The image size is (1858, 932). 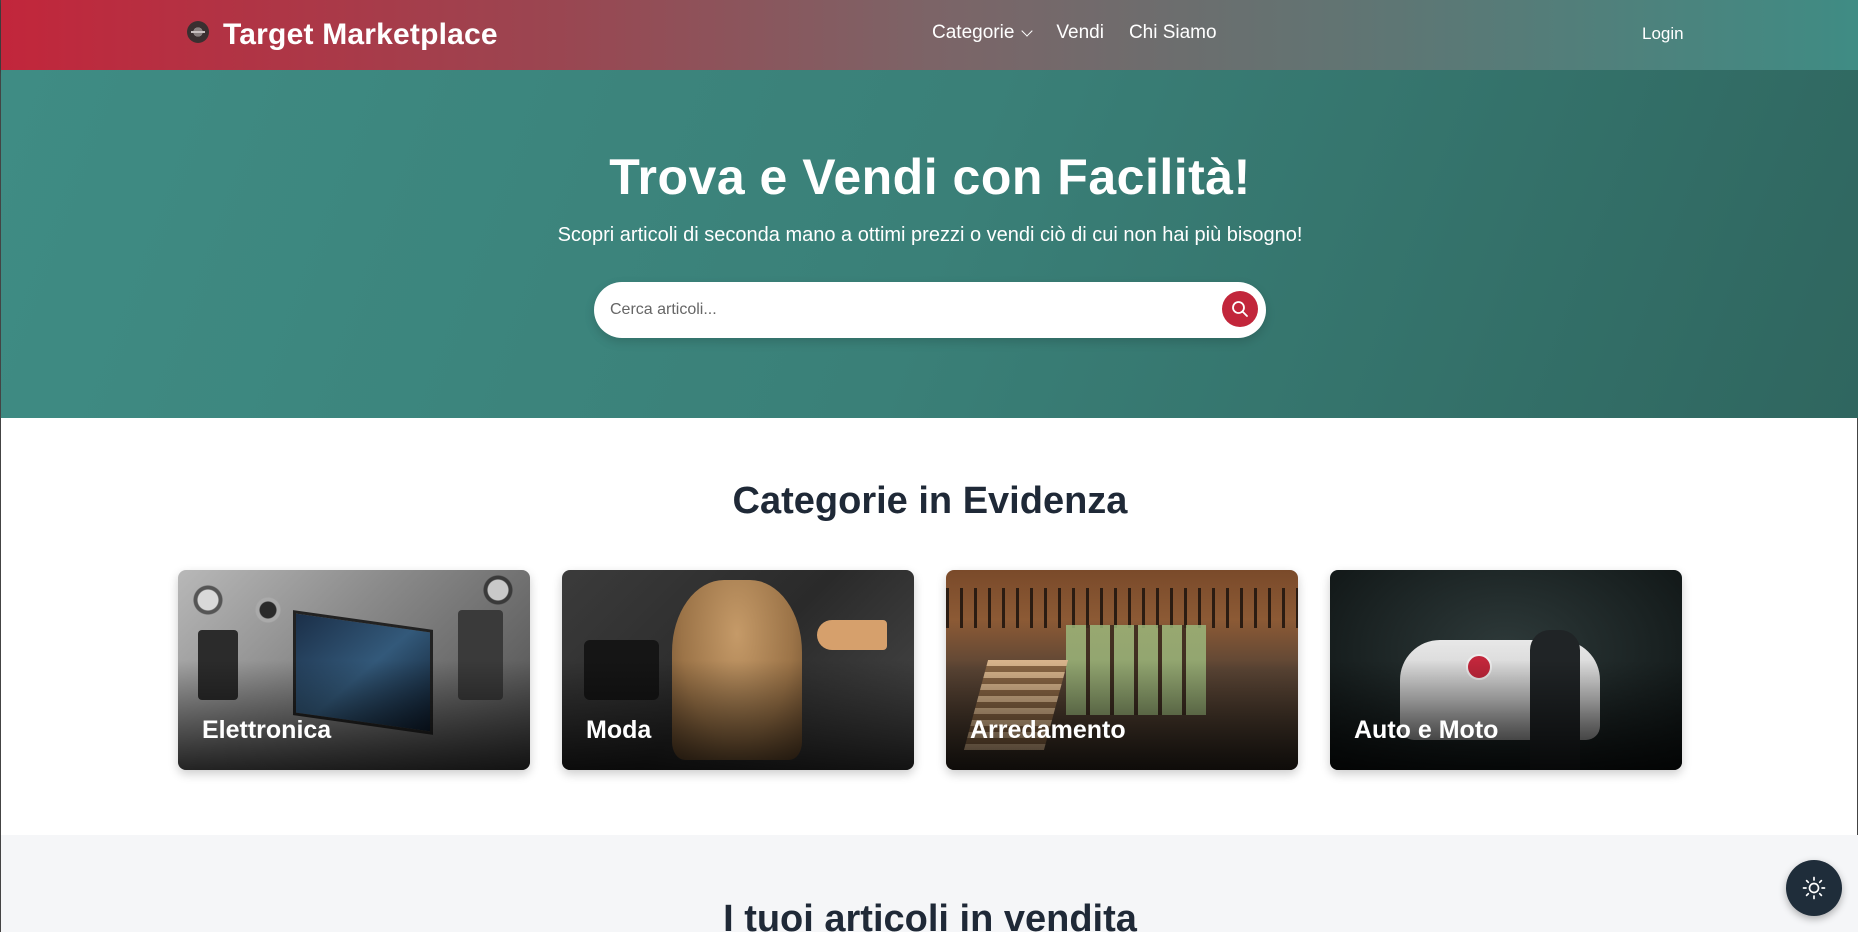 I want to click on search-button, so click(x=1240, y=309).